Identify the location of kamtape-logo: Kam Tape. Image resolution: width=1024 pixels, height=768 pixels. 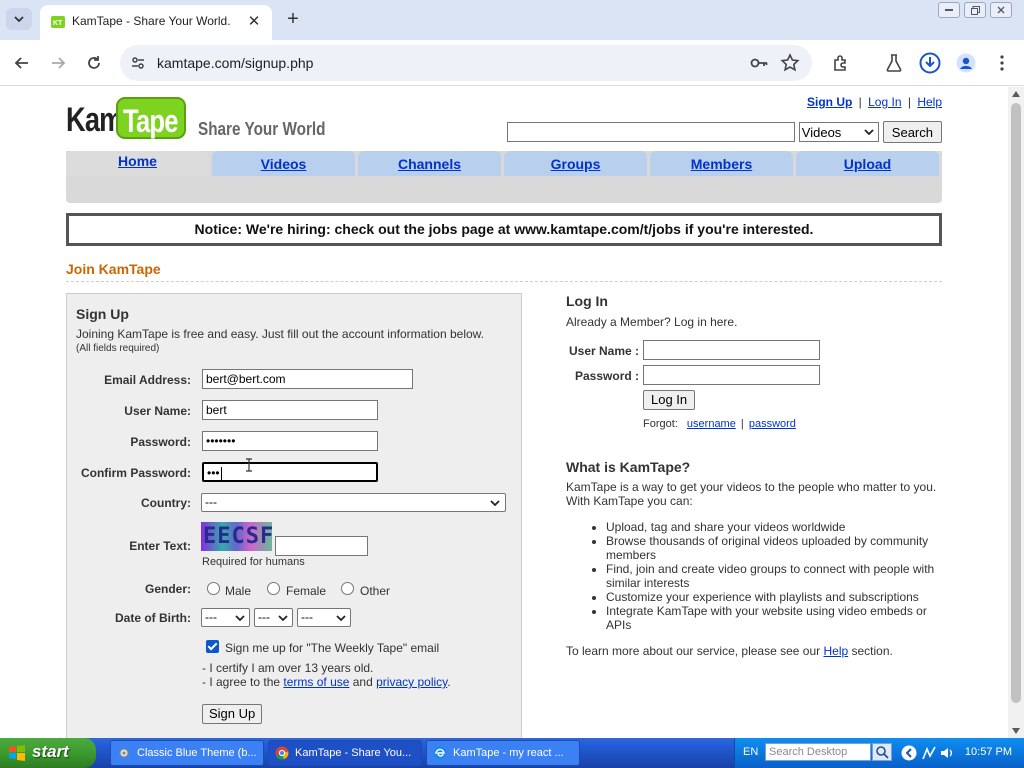
(127, 119).